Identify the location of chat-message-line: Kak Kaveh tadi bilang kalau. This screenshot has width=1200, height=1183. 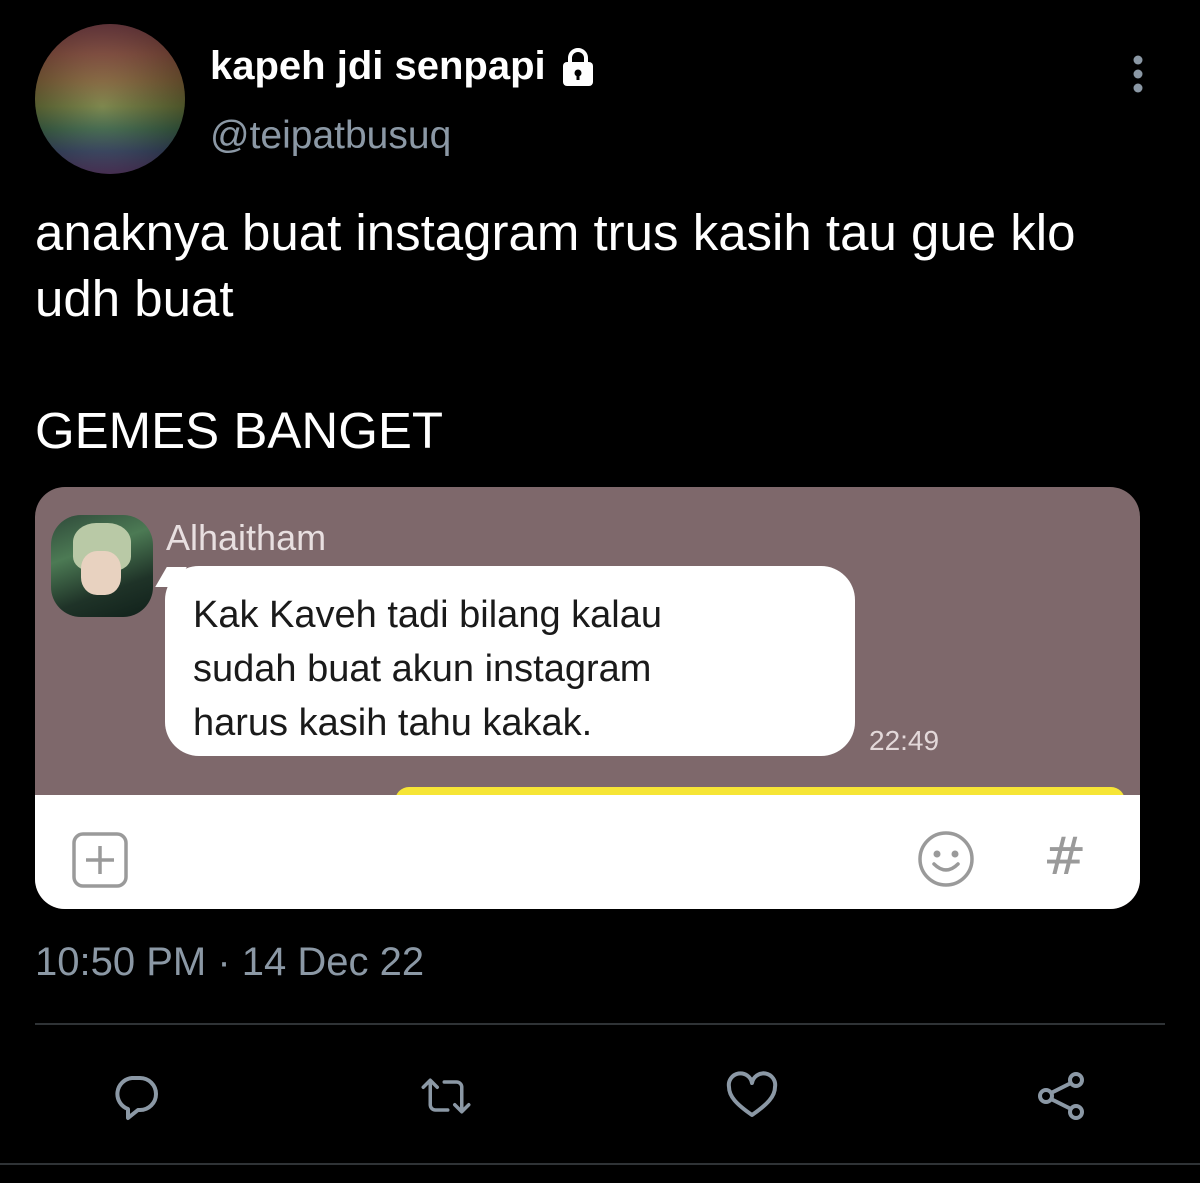
(427, 615).